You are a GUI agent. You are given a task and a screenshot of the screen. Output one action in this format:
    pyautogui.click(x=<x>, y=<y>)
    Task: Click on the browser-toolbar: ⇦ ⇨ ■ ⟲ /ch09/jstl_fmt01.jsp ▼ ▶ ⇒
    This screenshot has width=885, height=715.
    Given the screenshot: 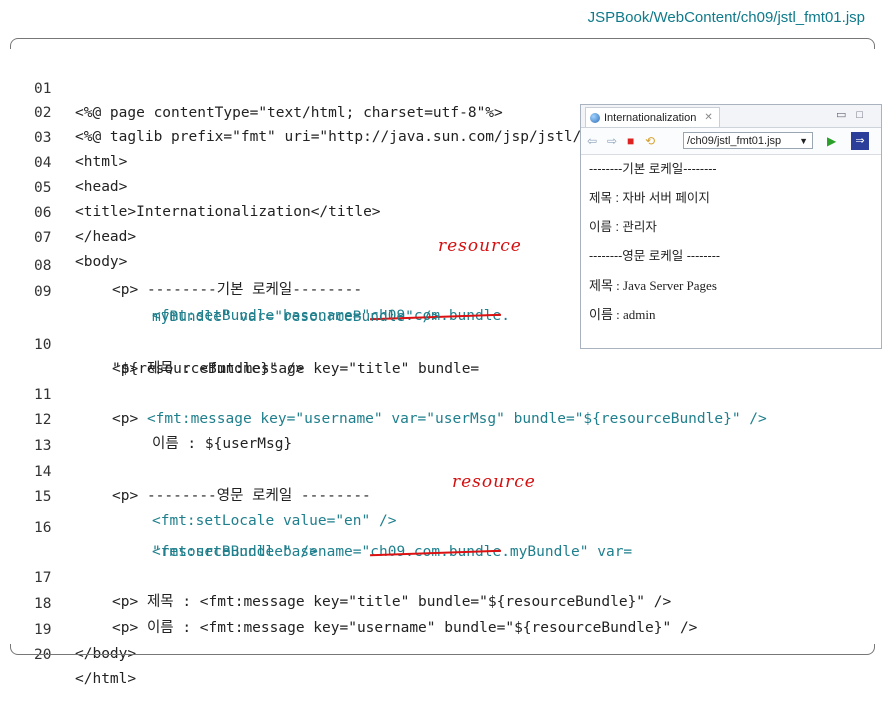 What is the action you would take?
    pyautogui.click(x=731, y=141)
    